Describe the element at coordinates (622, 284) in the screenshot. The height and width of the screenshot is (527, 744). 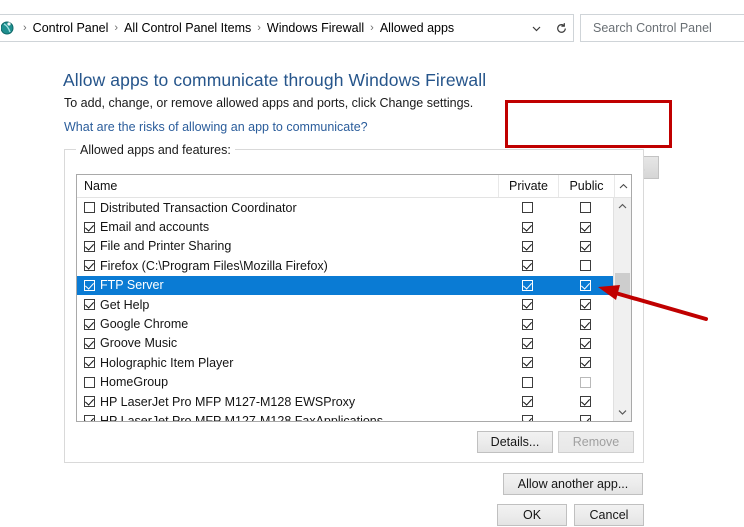
I see `scrollbar-thumb` at that location.